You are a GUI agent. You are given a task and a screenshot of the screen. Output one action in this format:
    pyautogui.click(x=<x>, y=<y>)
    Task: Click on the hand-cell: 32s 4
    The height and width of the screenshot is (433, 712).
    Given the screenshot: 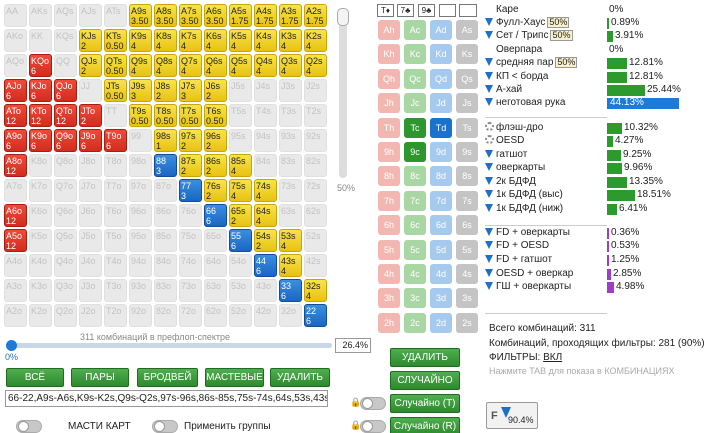 What is the action you would take?
    pyautogui.click(x=315, y=290)
    